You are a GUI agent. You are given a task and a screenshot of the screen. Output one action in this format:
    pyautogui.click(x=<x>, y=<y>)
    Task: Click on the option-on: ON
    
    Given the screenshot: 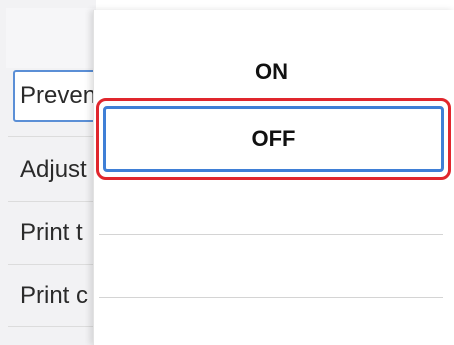 What is the action you would take?
    pyautogui.click(x=271, y=72)
    